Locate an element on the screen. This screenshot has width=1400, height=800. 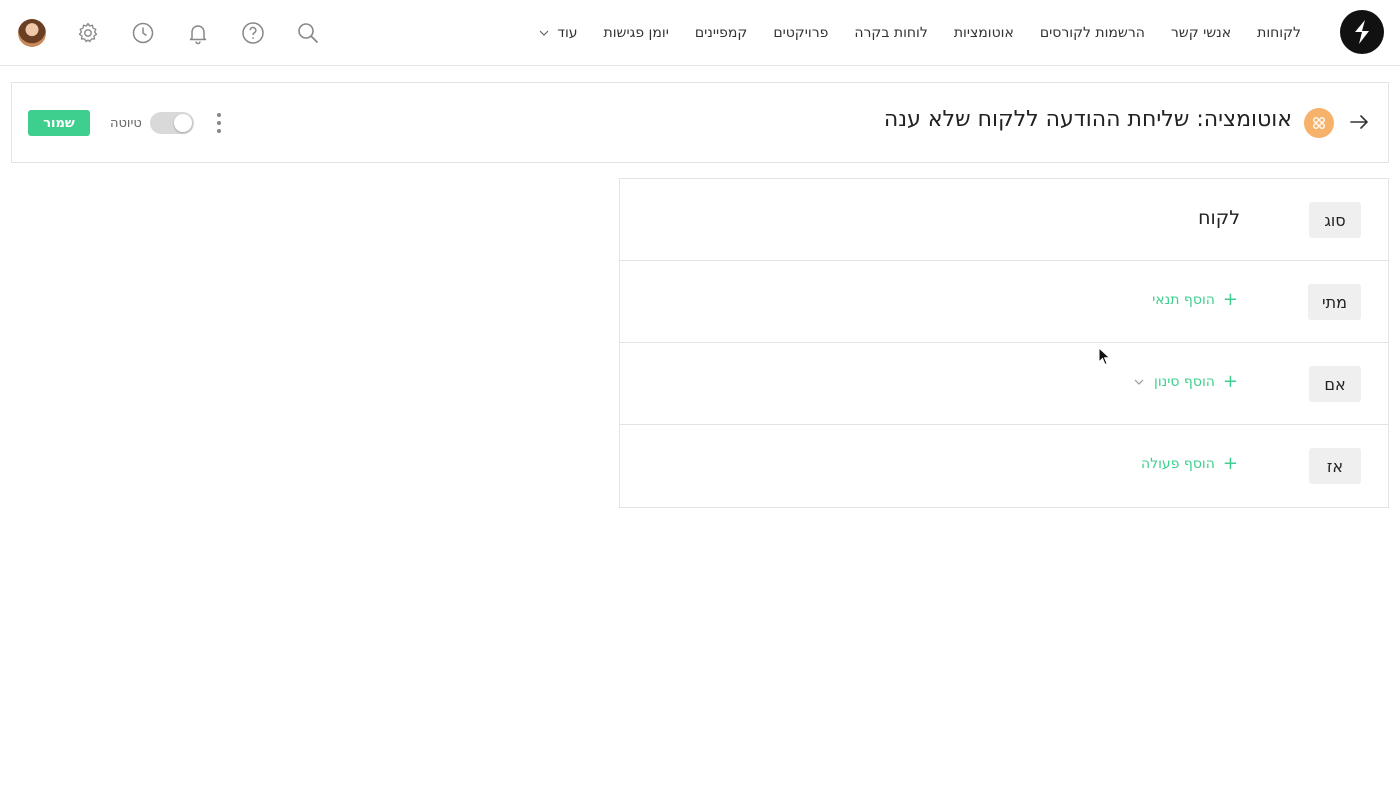
more-options-icon is located at coordinates (219, 123).